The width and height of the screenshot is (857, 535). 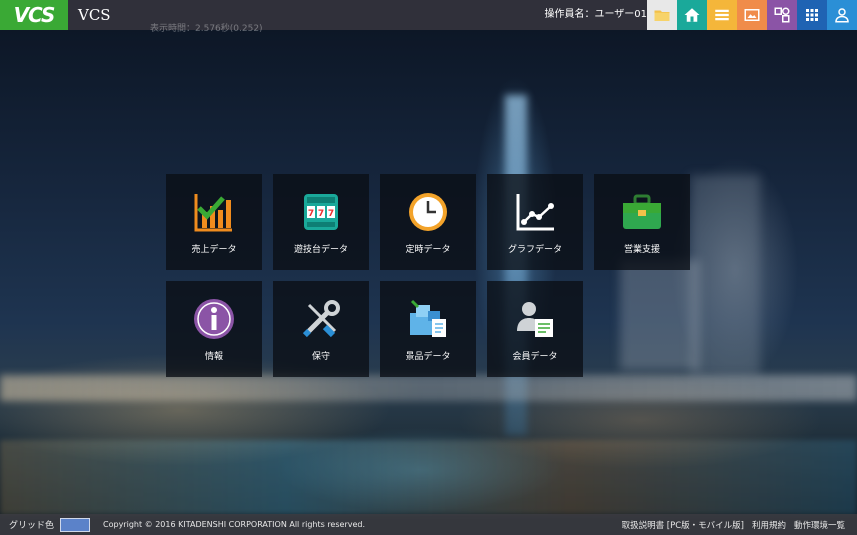 I want to click on tile-label: 定時データ, so click(x=428, y=250).